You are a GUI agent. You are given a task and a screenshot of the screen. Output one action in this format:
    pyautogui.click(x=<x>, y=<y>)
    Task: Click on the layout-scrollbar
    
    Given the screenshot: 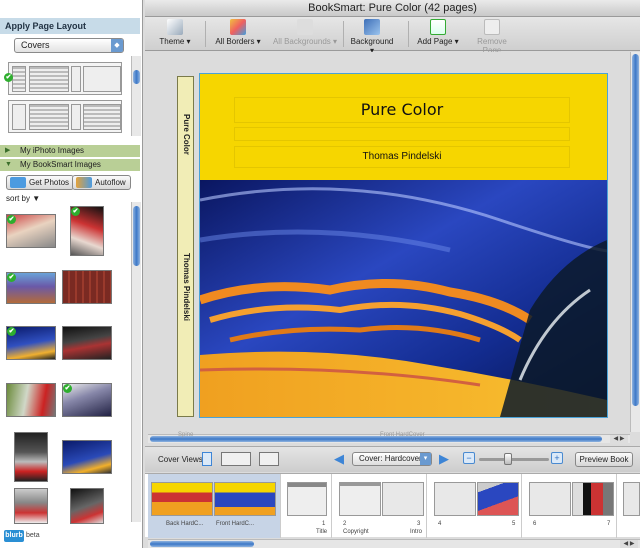 What is the action you would take?
    pyautogui.click(x=136, y=96)
    